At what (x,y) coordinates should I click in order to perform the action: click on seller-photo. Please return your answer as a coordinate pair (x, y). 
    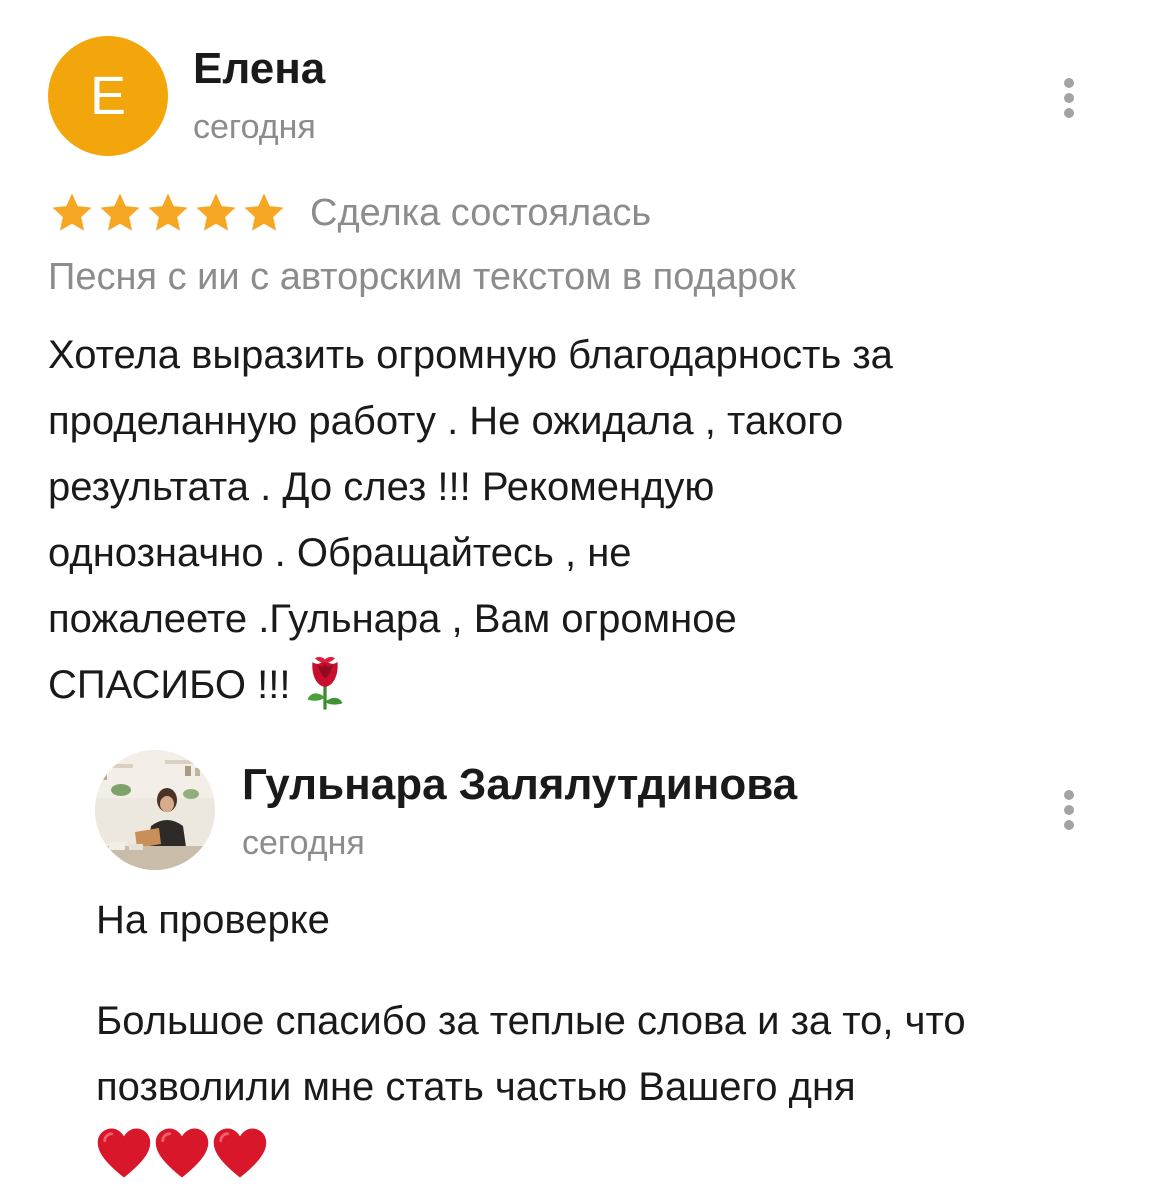
    Looking at the image, I should click on (155, 810).